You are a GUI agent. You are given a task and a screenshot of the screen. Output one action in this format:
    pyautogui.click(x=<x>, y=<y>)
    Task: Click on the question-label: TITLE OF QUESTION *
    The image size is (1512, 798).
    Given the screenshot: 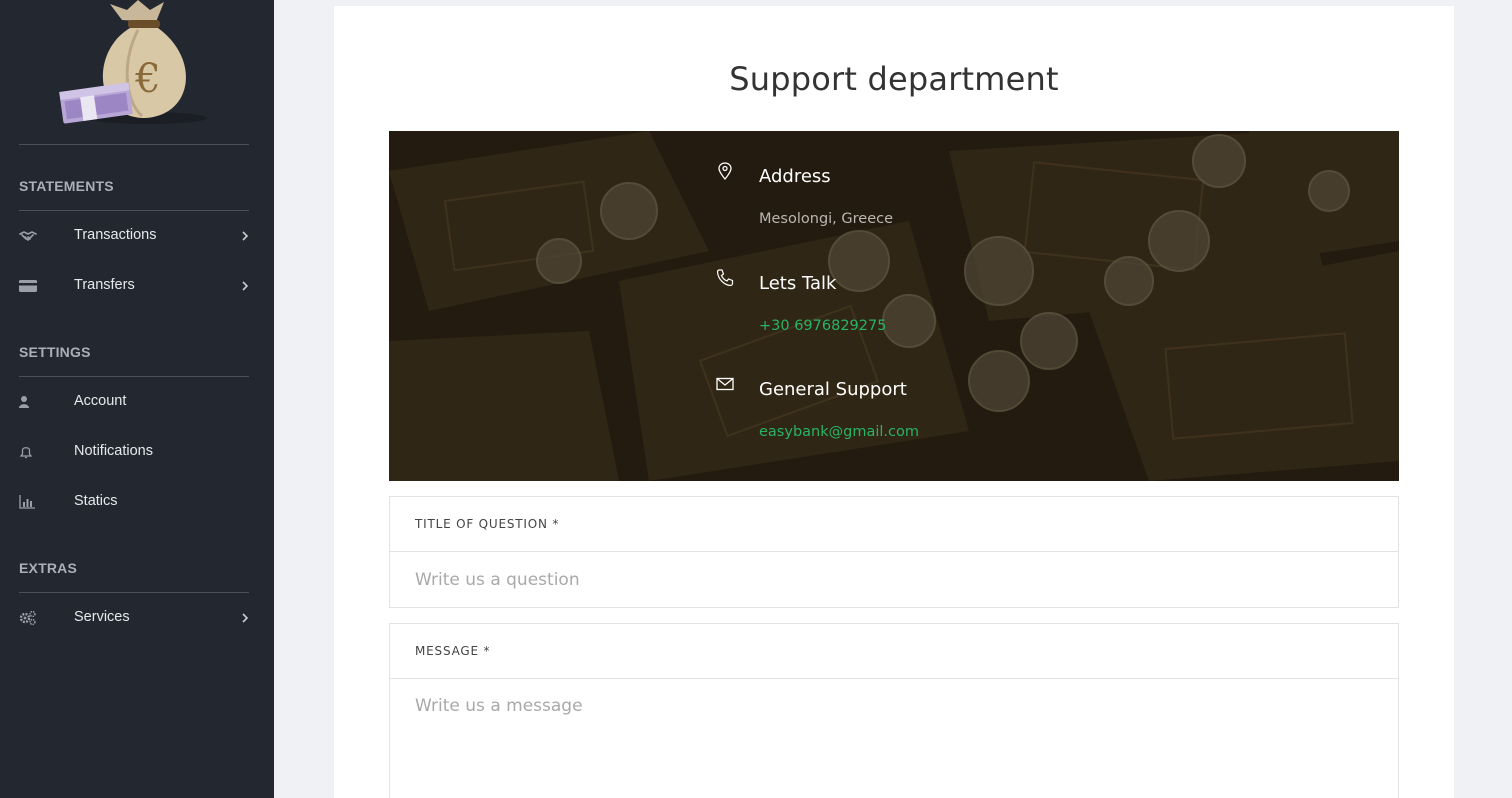 What is the action you would take?
    pyautogui.click(x=487, y=524)
    